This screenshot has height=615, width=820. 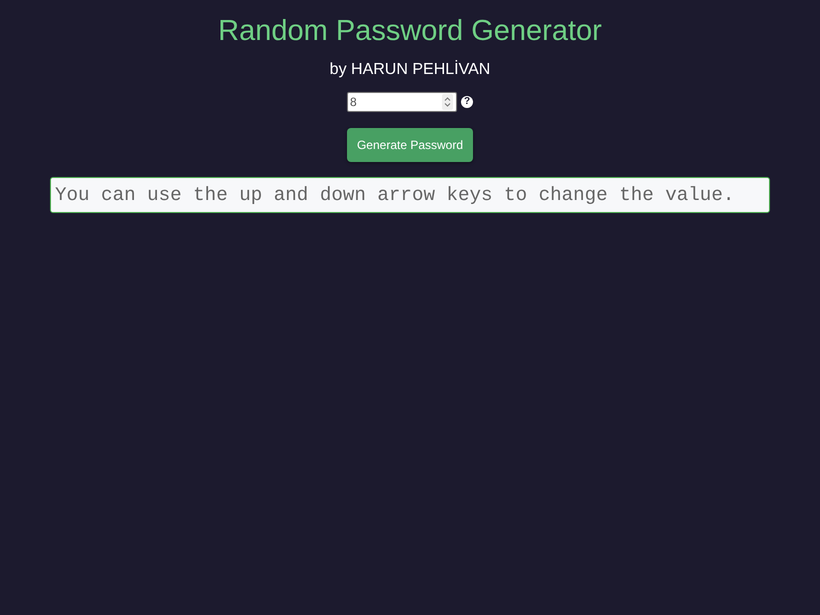 I want to click on page-title: Random Password Generator, so click(x=410, y=31).